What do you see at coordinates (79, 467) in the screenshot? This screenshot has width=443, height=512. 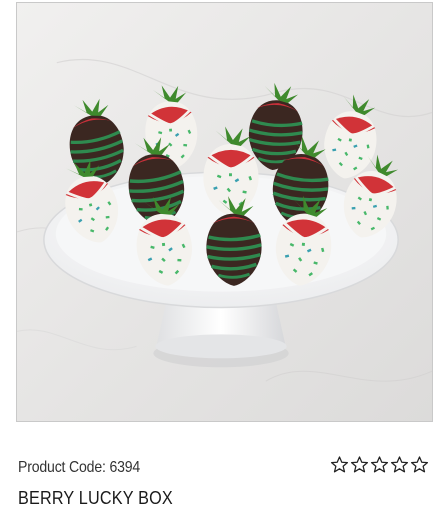 I see `product-code: Product Code: 6394` at bounding box center [79, 467].